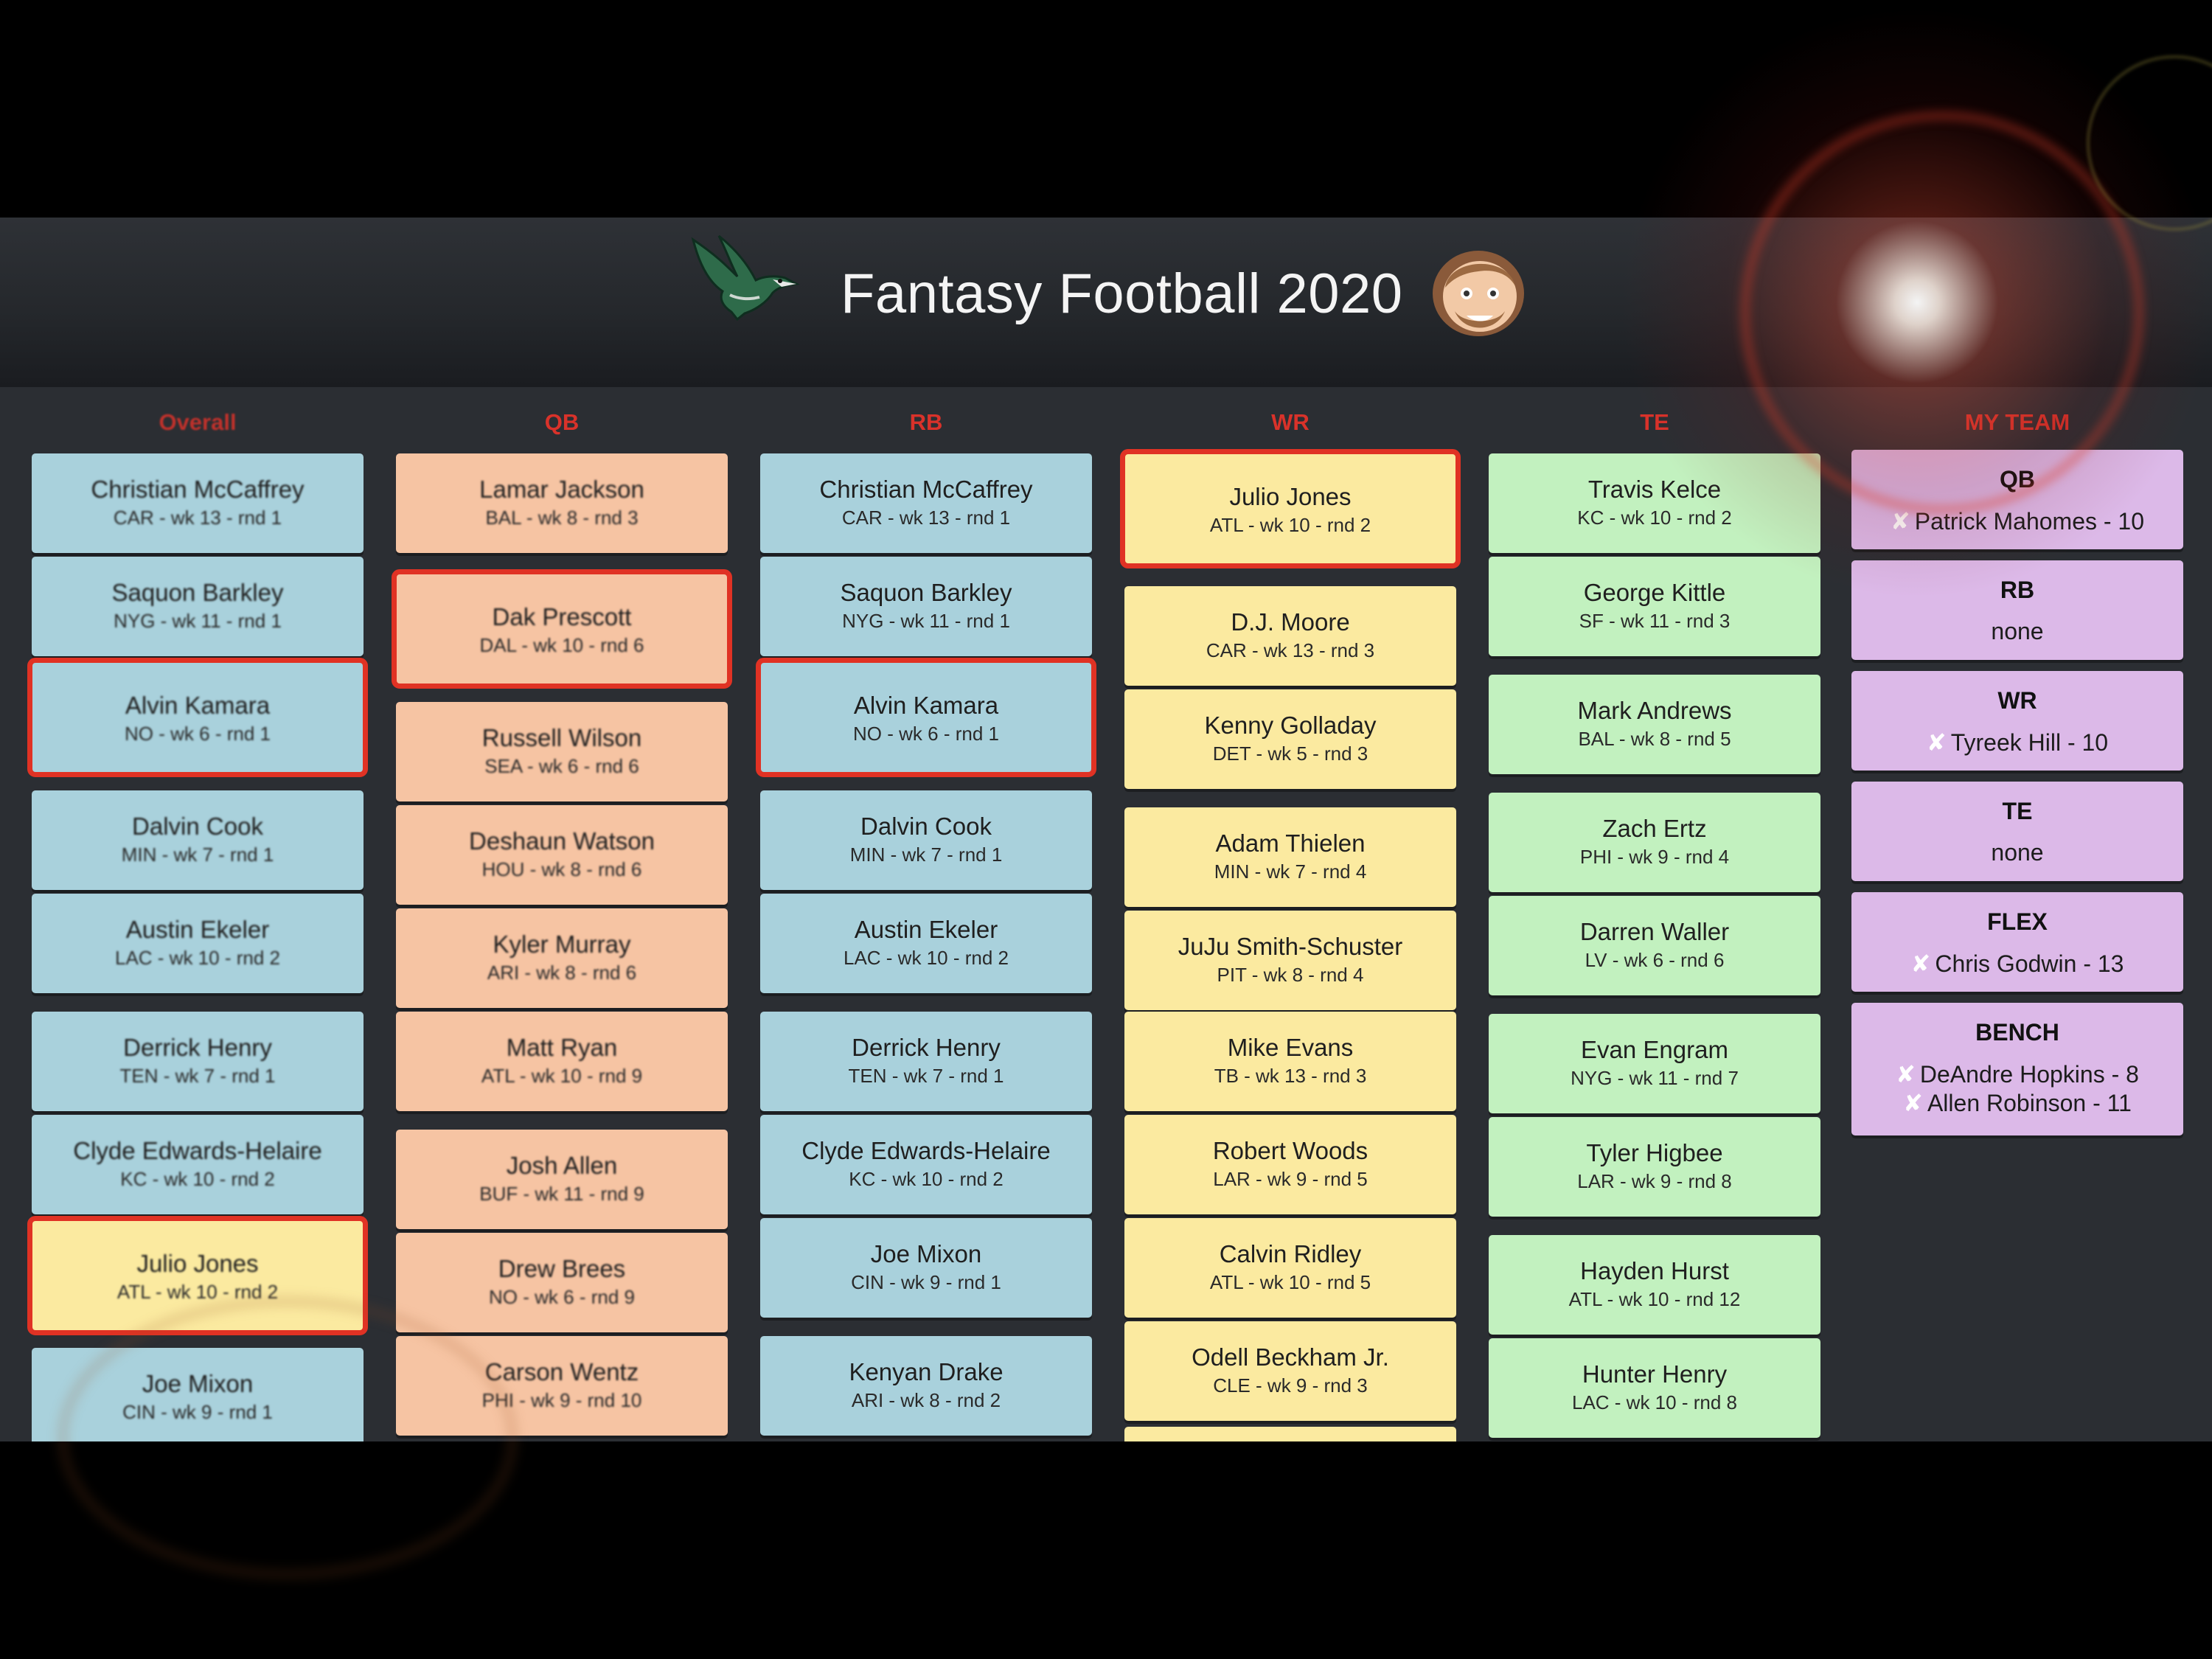  Describe the element at coordinates (562, 1165) in the screenshot. I see `player-name: Josh Allen` at that location.